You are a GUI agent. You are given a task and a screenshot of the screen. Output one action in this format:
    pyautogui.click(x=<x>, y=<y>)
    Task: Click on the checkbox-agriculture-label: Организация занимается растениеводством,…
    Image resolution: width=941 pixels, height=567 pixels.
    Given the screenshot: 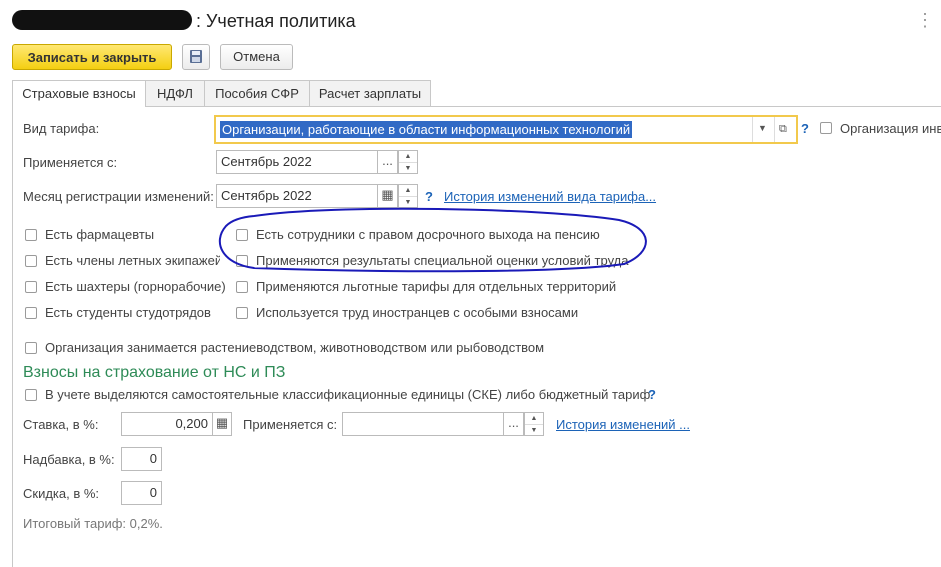 What is the action you would take?
    pyautogui.click(x=295, y=347)
    